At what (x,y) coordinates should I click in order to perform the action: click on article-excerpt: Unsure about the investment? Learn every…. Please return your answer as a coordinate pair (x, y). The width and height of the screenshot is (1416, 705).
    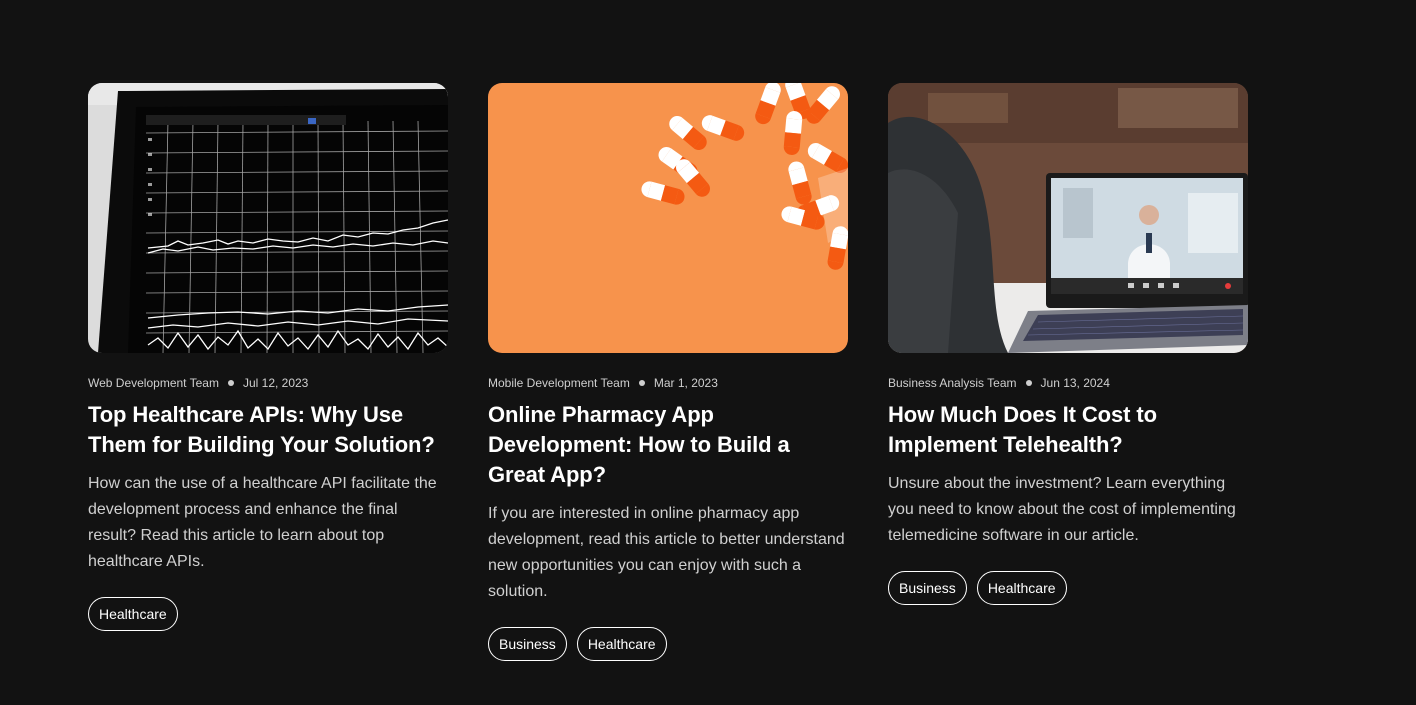
    Looking at the image, I should click on (1062, 509).